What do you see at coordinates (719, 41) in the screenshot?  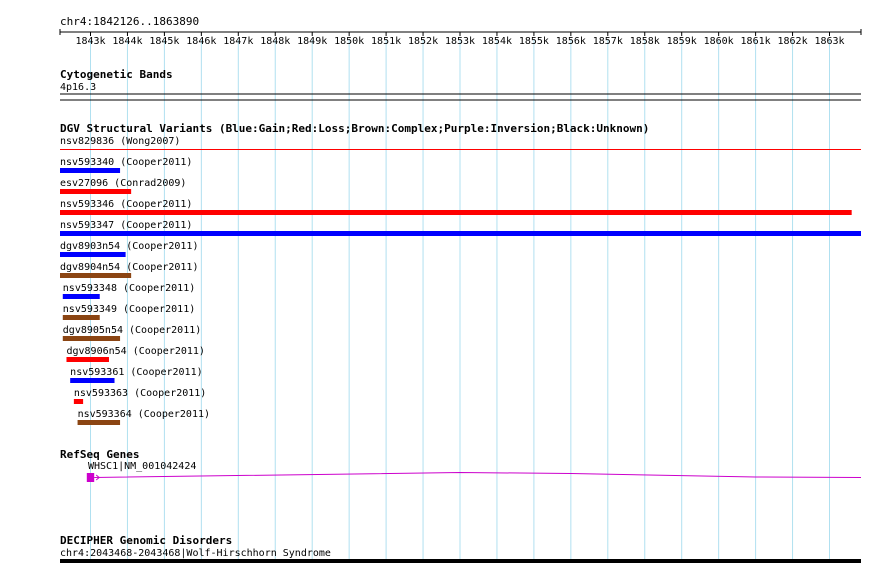 I see `ruler-tick-label: 1860k` at bounding box center [719, 41].